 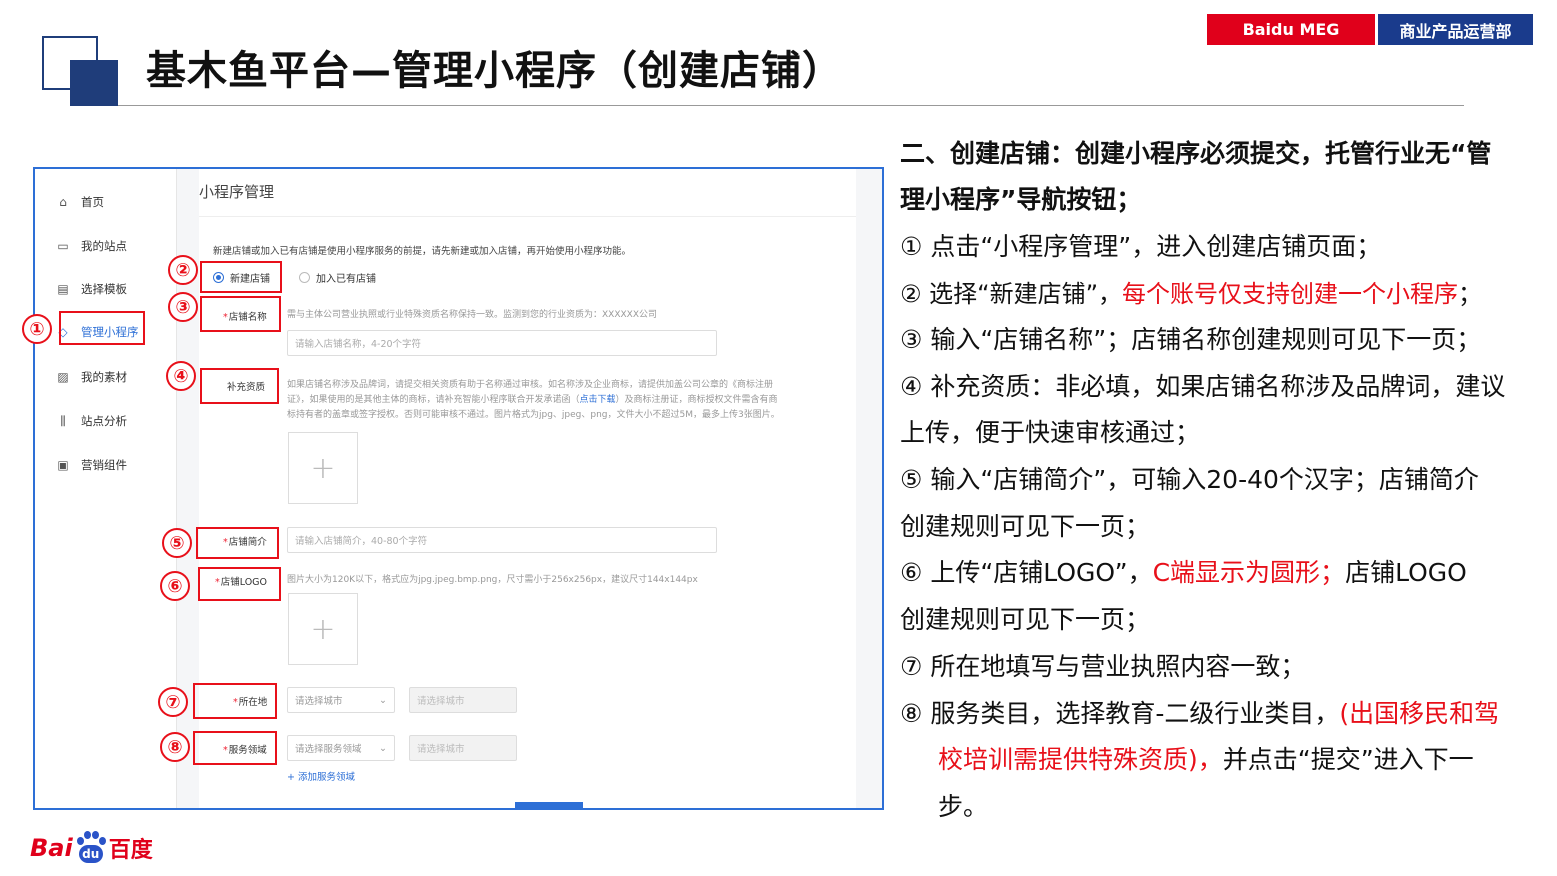 I want to click on note-line-8: ⑤ 输入“店铺简介”，可输入20-40个汉字；店铺简介, so click(x=1189, y=479).